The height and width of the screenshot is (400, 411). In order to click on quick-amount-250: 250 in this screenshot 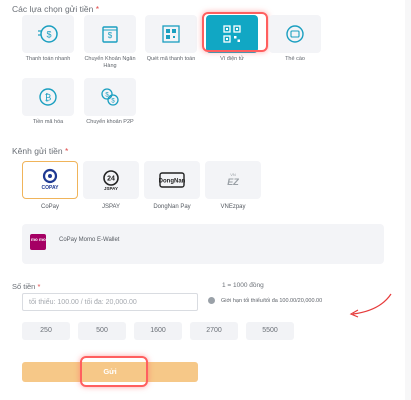, I will do `click(46, 331)`.